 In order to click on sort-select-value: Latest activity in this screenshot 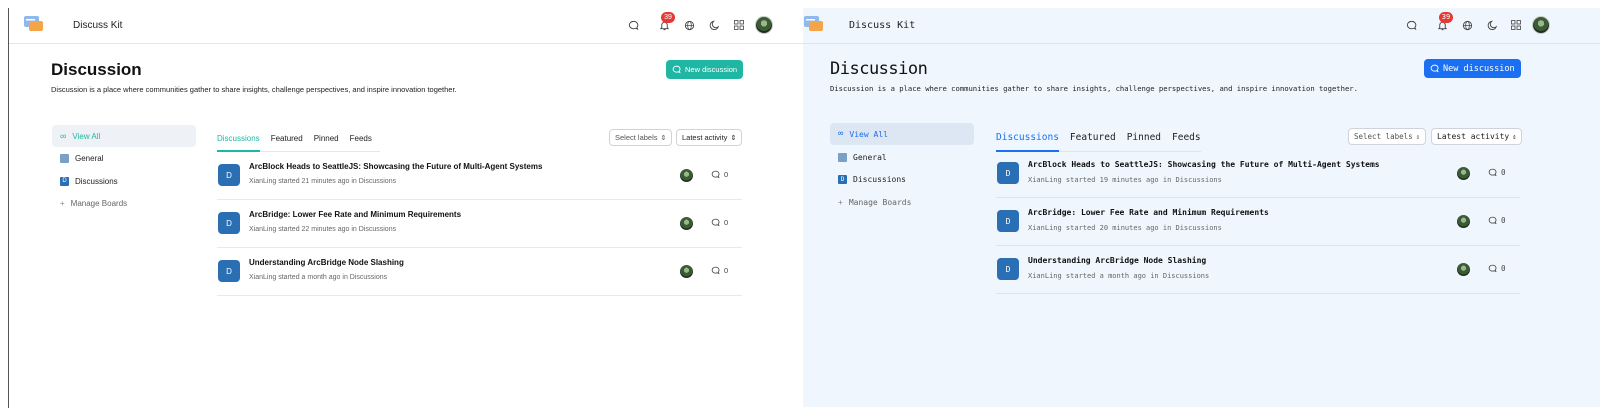, I will do `click(1473, 136)`.